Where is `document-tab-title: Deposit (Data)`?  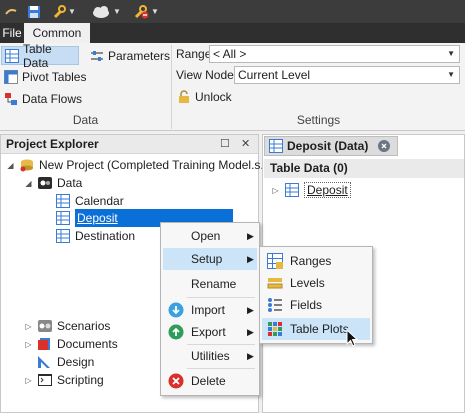 document-tab-title: Deposit (Data) is located at coordinates (328, 146).